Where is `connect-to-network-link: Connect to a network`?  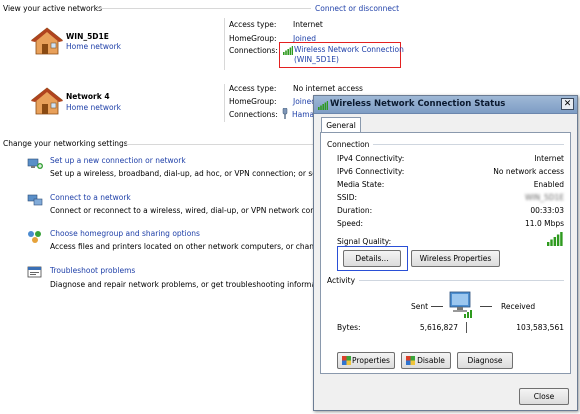
connect-to-network-link: Connect to a network is located at coordinates (90, 197).